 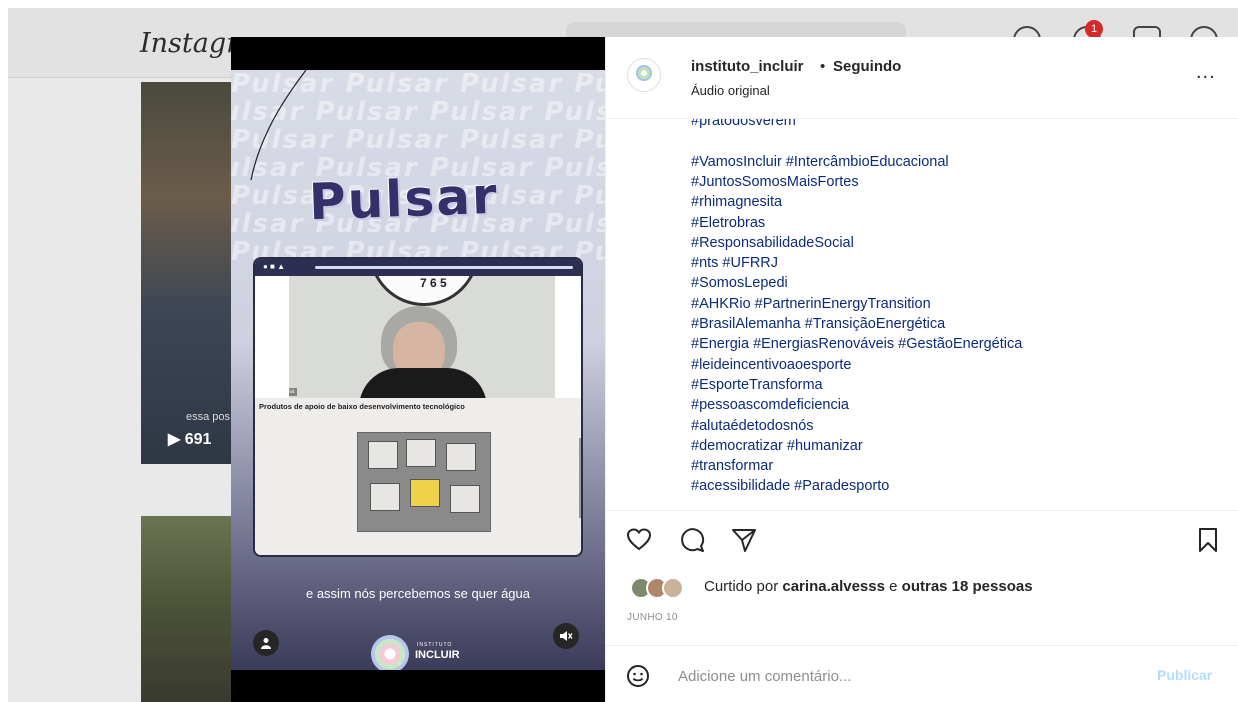 I want to click on caption-line: #nts #UFRRJ, so click(x=734, y=263).